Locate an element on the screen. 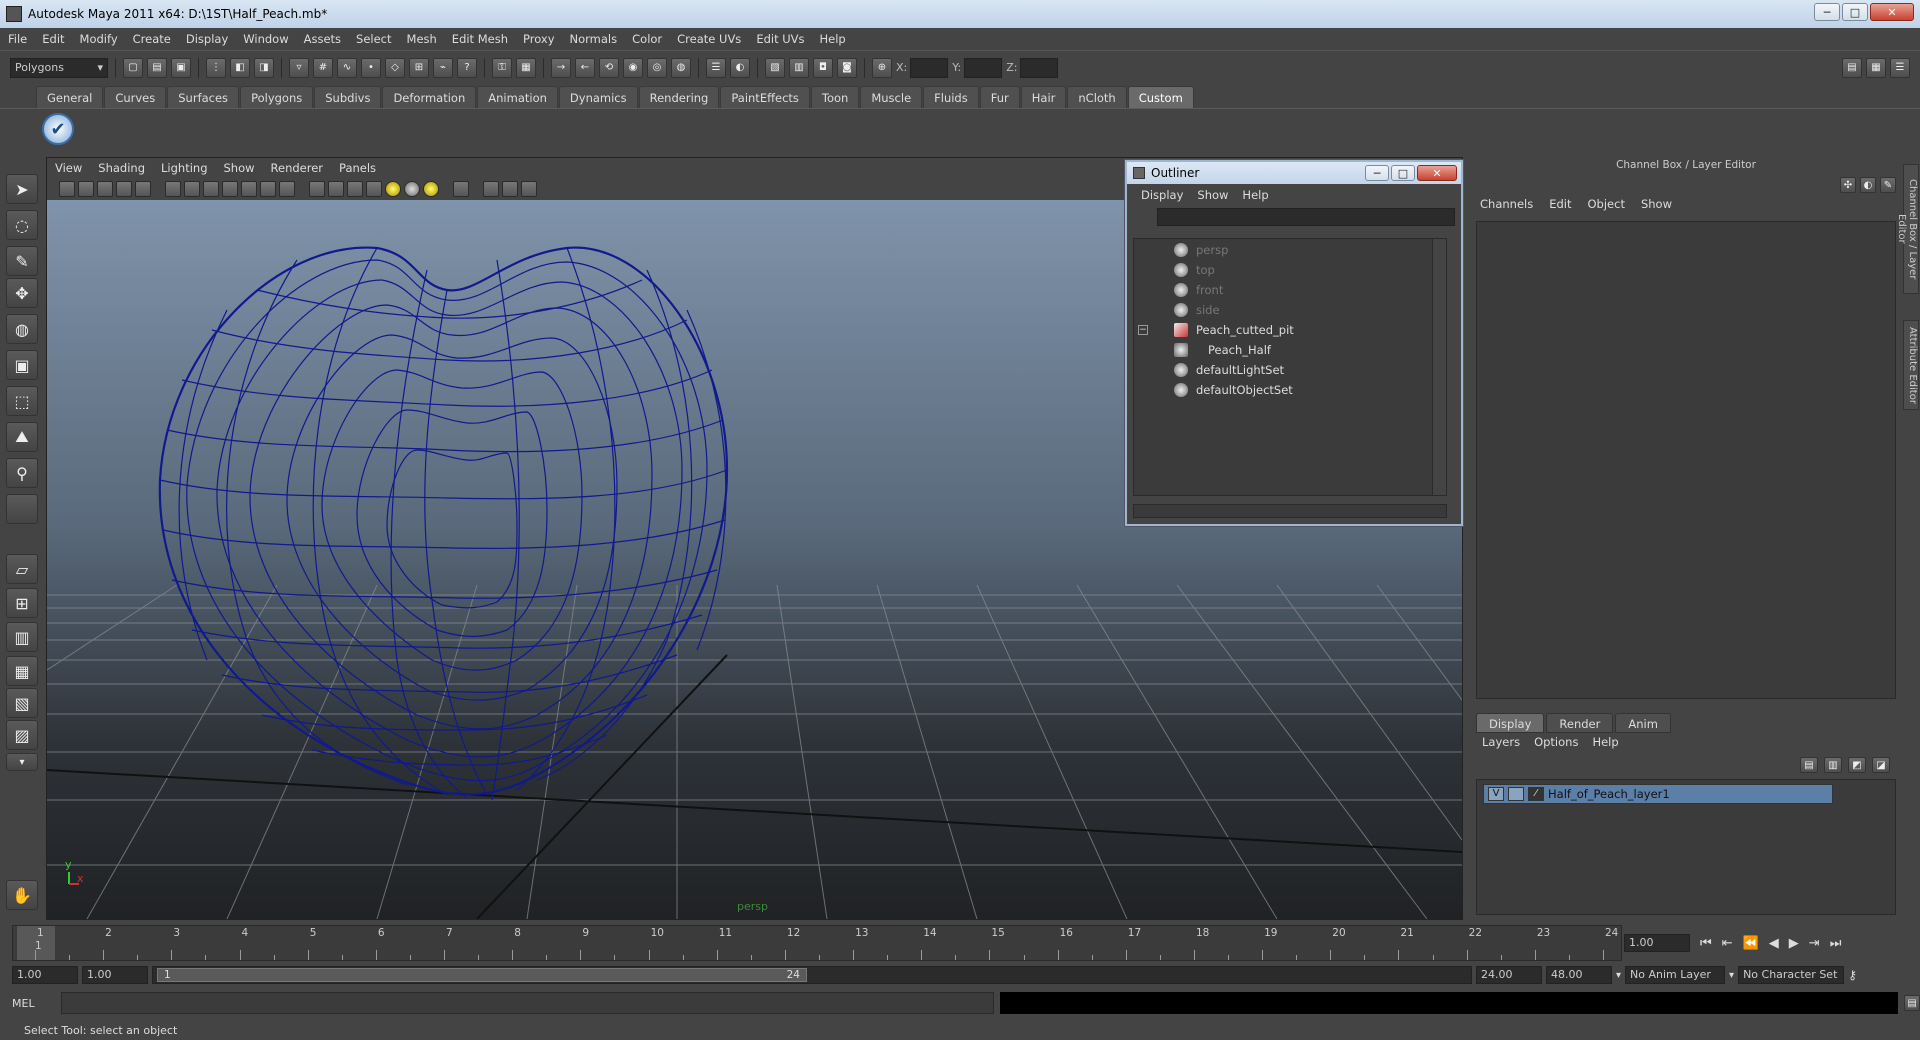  tab-custom: Custom is located at coordinates (1160, 97).